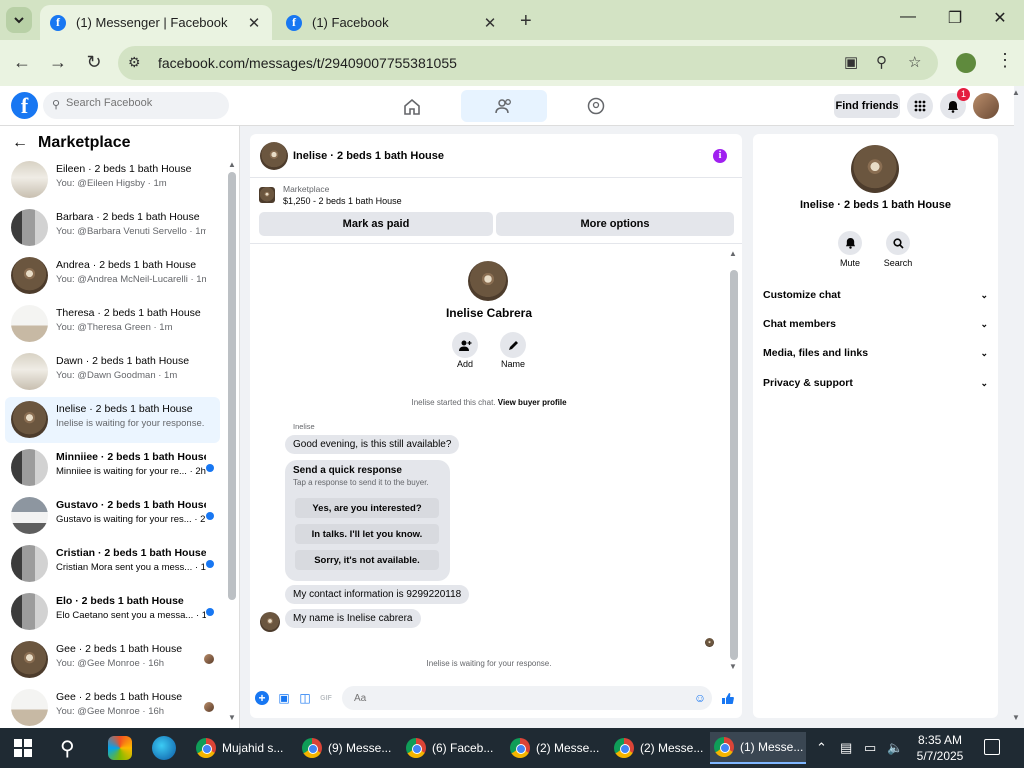 Image resolution: width=1024 pixels, height=768 pixels. Describe the element at coordinates (376, 224) in the screenshot. I see `mark-as-paid-button: Mark as paid` at that location.